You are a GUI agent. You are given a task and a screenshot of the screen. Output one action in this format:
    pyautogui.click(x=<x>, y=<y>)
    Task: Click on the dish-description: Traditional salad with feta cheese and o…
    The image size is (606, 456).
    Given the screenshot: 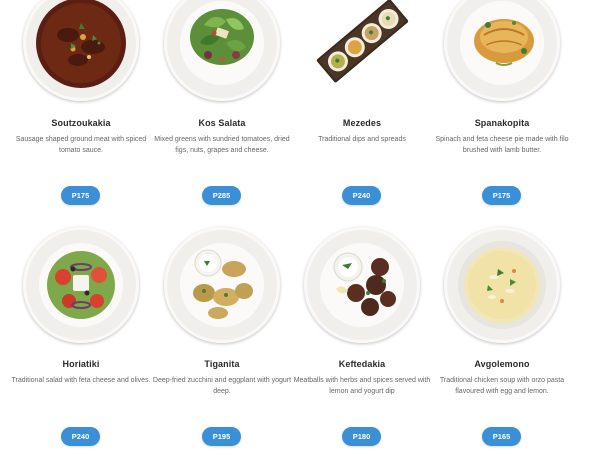 What is the action you would take?
    pyautogui.click(x=81, y=380)
    